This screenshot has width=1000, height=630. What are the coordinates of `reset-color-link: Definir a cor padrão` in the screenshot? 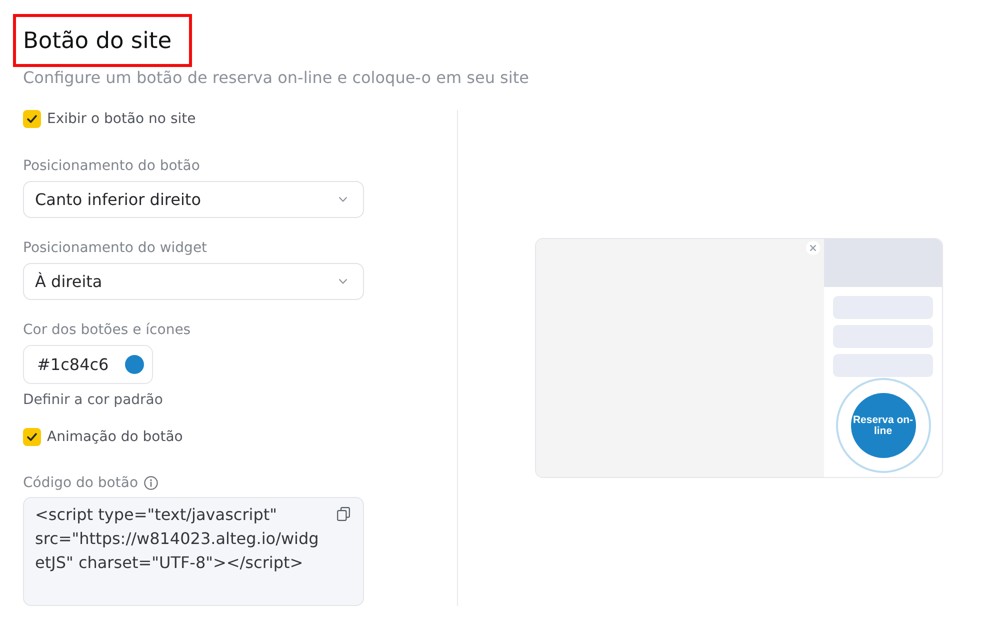 It's located at (93, 400).